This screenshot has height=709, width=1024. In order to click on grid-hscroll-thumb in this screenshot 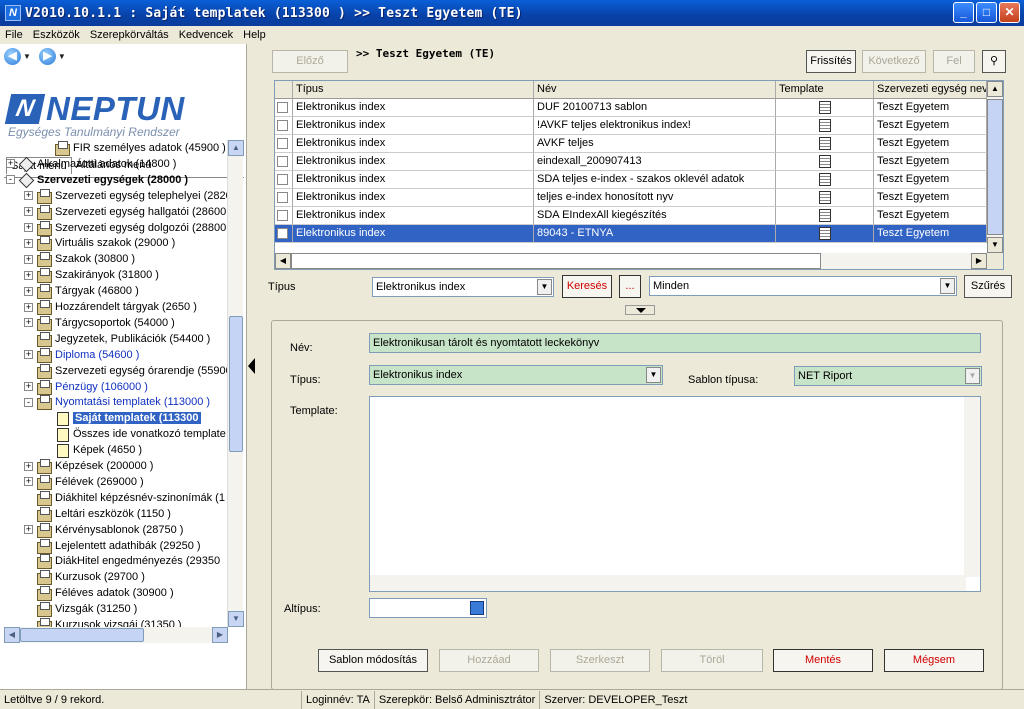, I will do `click(556, 261)`.